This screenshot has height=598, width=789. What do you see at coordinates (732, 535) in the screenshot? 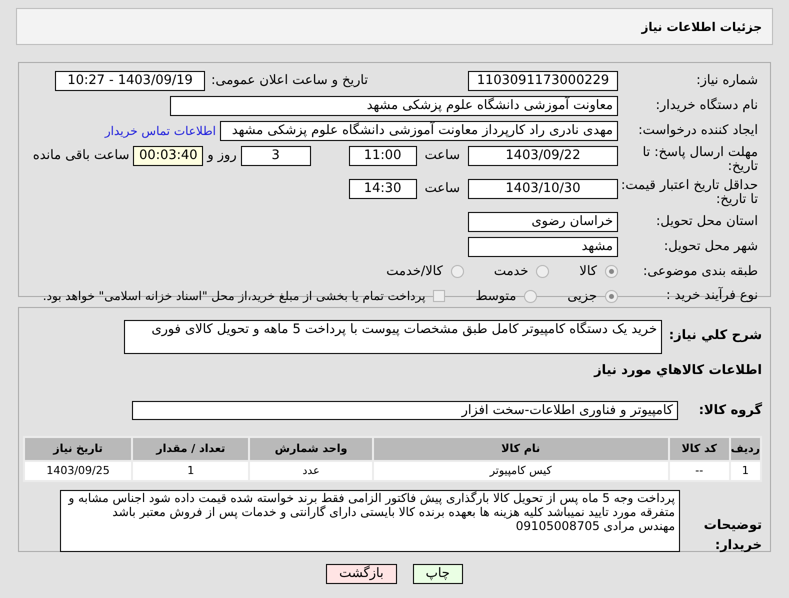
I see `field-label: توضیحات خریدار:` at bounding box center [732, 535].